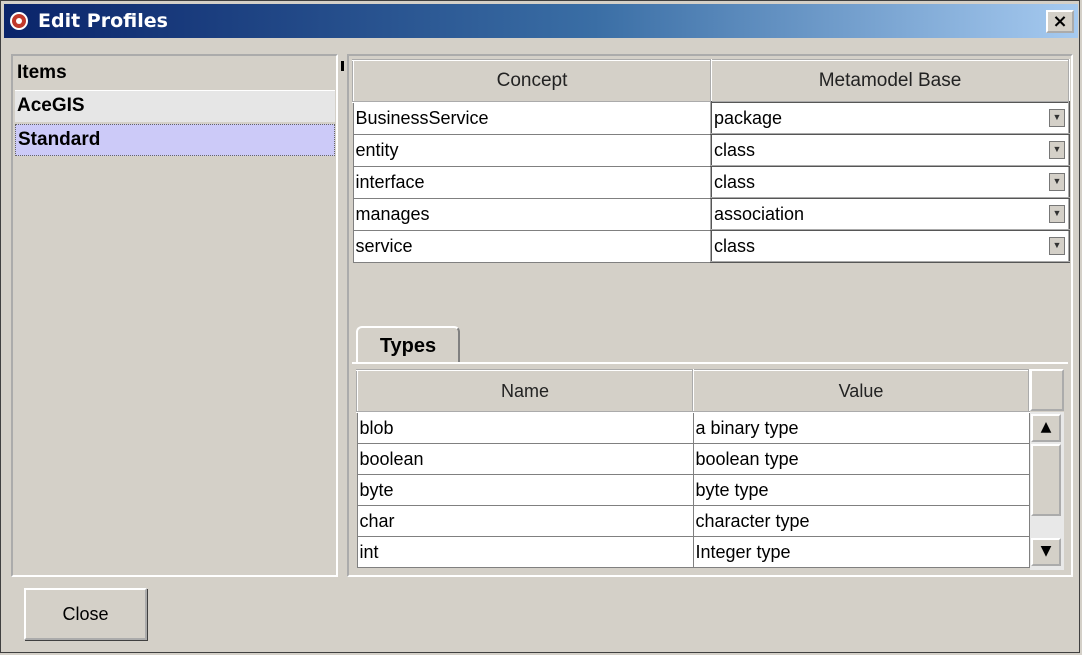 The width and height of the screenshot is (1082, 655). Describe the element at coordinates (532, 182) in the screenshot. I see `concept-cell: interface` at that location.